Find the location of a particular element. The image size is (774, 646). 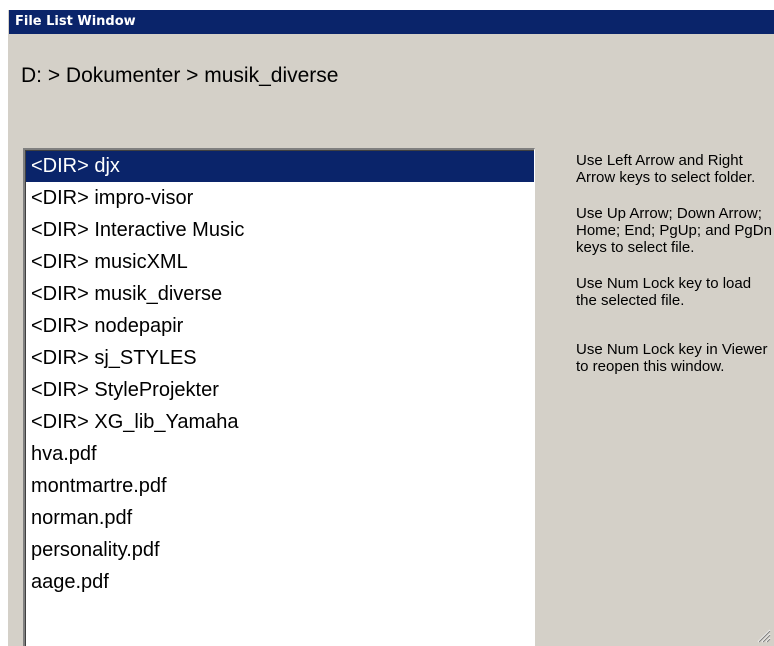

resize-grip-icon is located at coordinates (763, 635).